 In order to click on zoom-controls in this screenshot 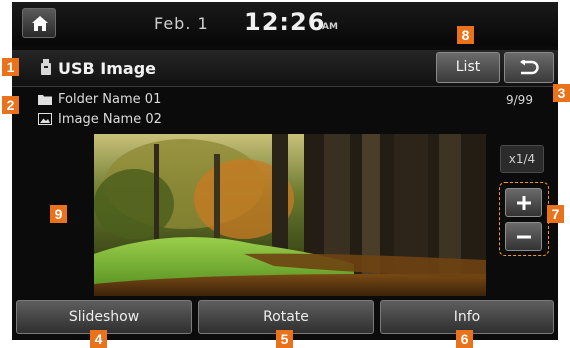, I will do `click(524, 219)`.